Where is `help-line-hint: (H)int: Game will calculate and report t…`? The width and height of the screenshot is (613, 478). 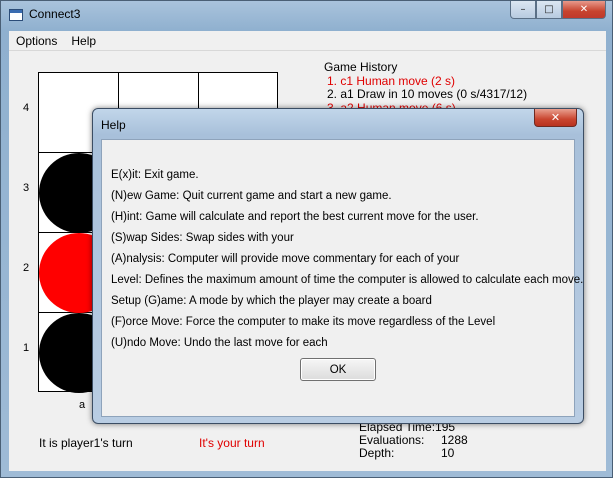
help-line-hint: (H)int: Game will calculate and report t… is located at coordinates (295, 217).